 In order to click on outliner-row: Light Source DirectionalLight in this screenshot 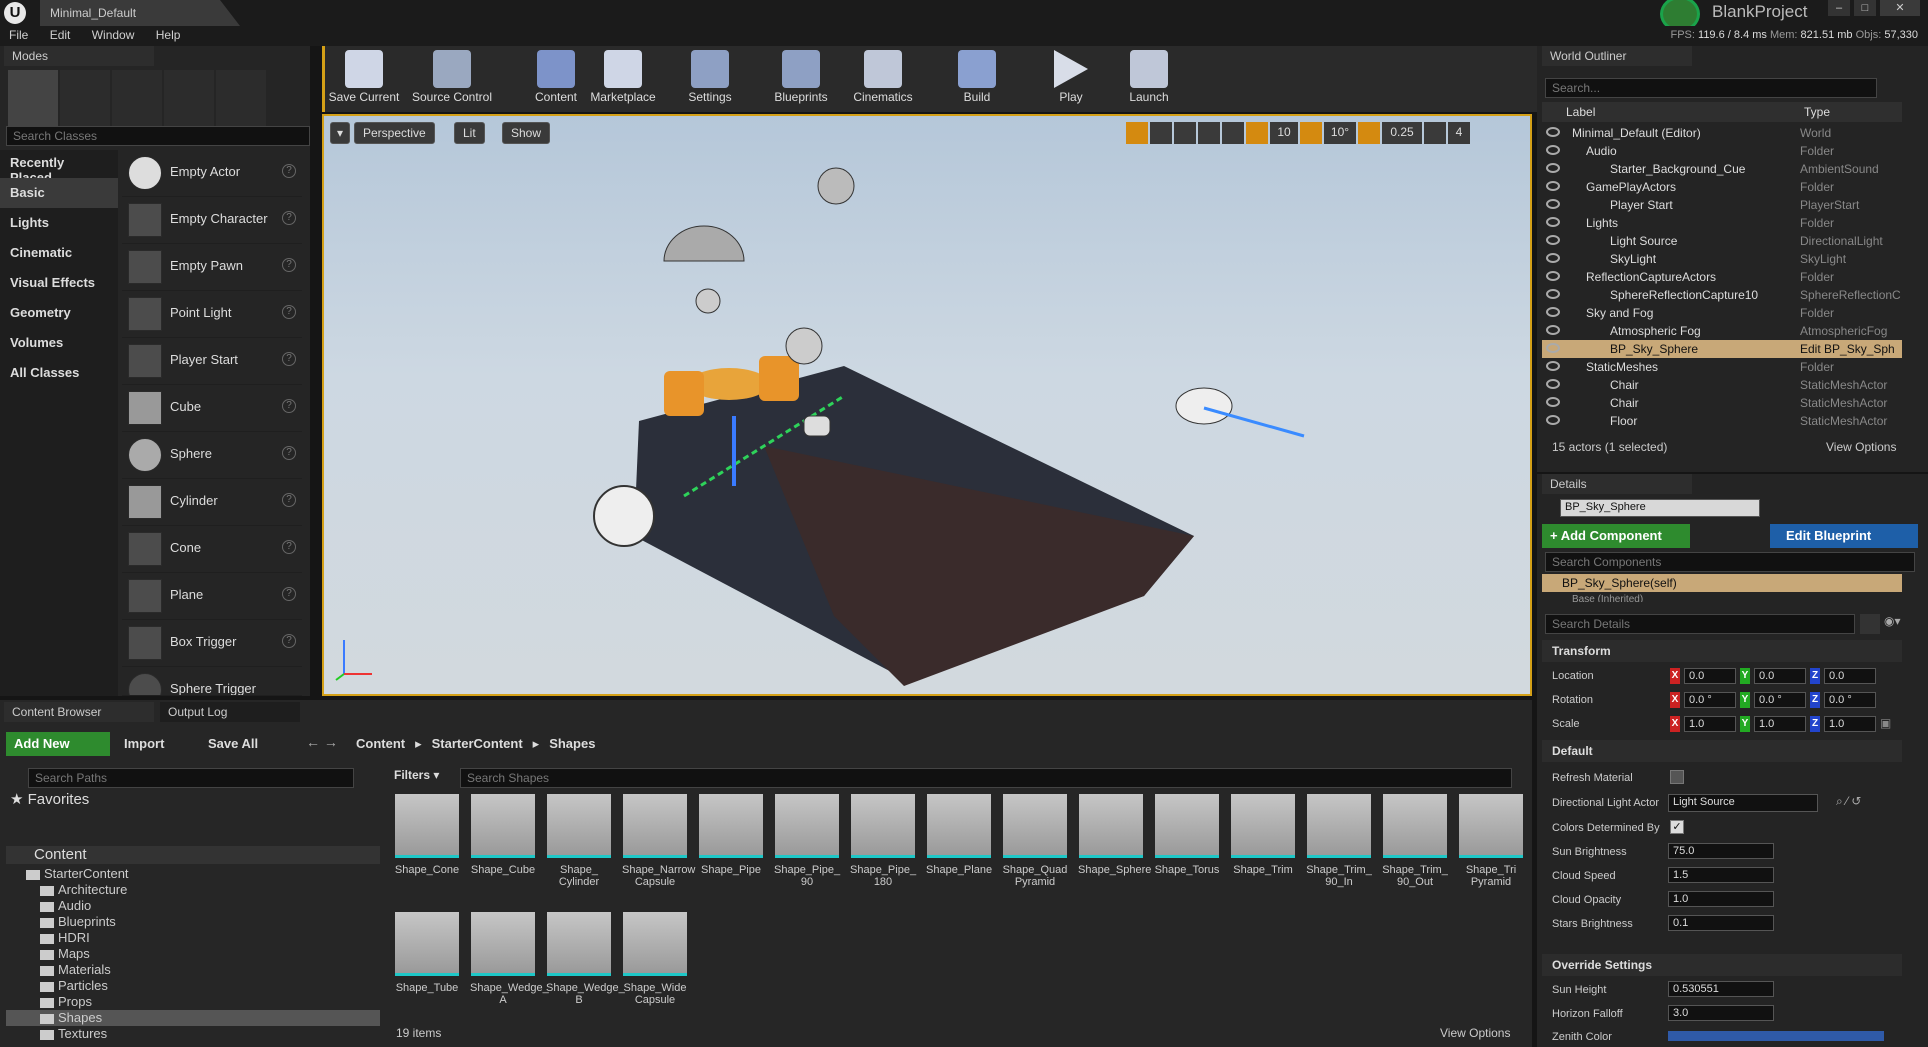, I will do `click(1722, 241)`.